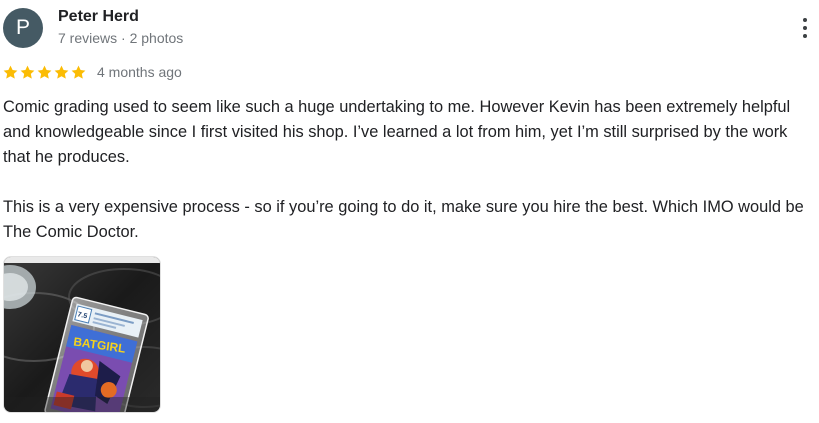 The width and height of the screenshot is (819, 423). What do you see at coordinates (92, 72) in the screenshot?
I see `rating-row: 4 months ago` at bounding box center [92, 72].